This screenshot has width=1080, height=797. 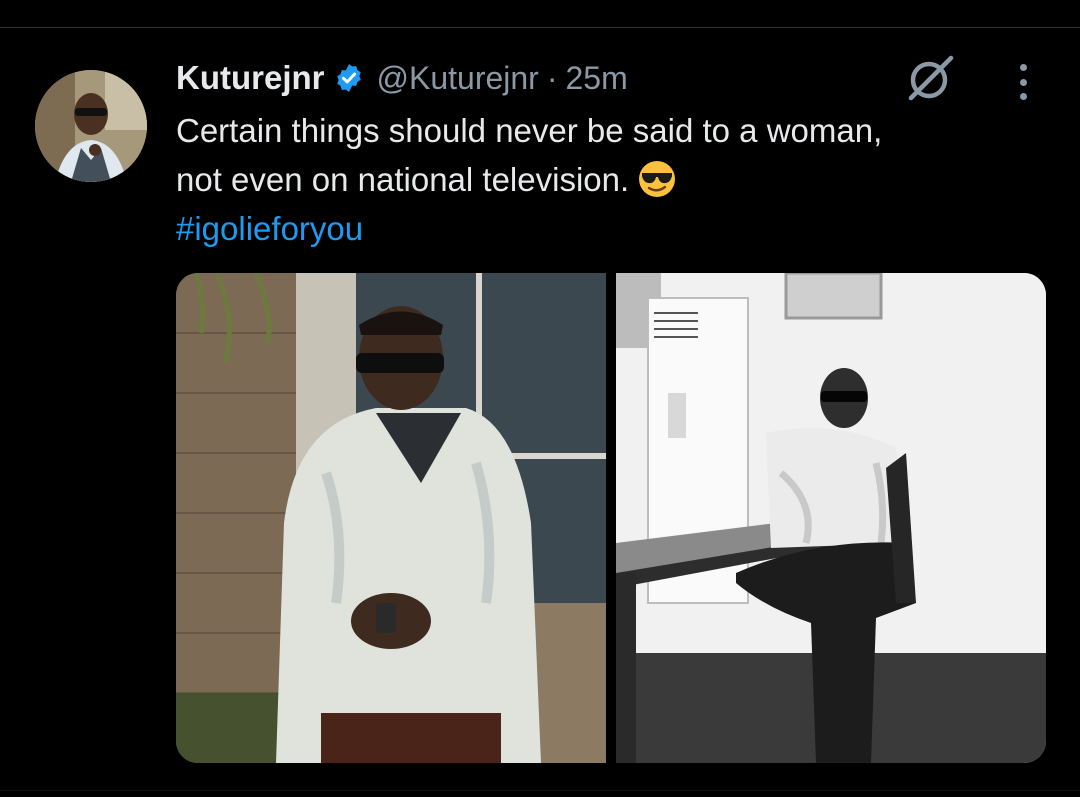 I want to click on top-divider, so click(x=540, y=27).